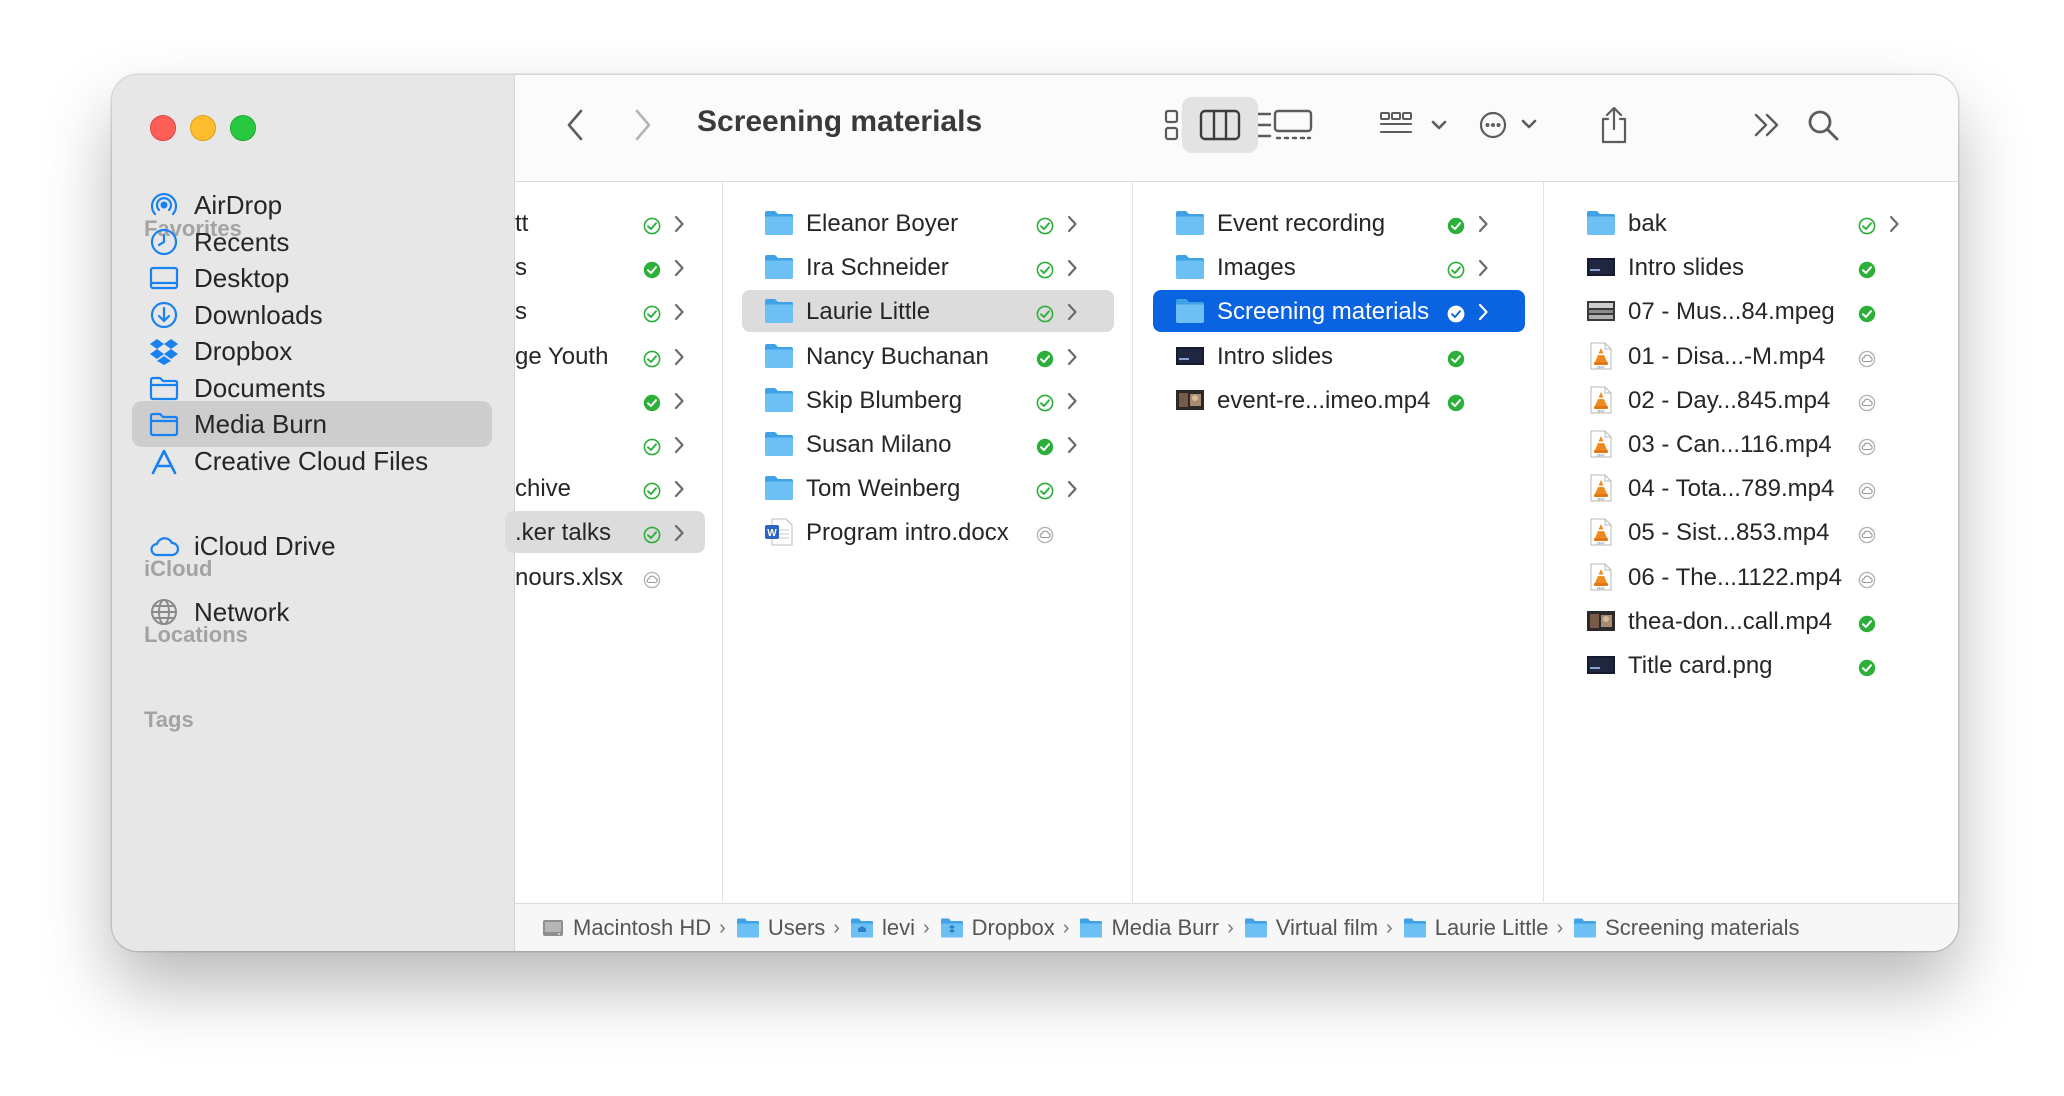 Image resolution: width=2064 pixels, height=1096 pixels. What do you see at coordinates (1750, 532) in the screenshot?
I see `file-row-05-sist-853-mp4: M4V 05 - Sist...853.mp4` at bounding box center [1750, 532].